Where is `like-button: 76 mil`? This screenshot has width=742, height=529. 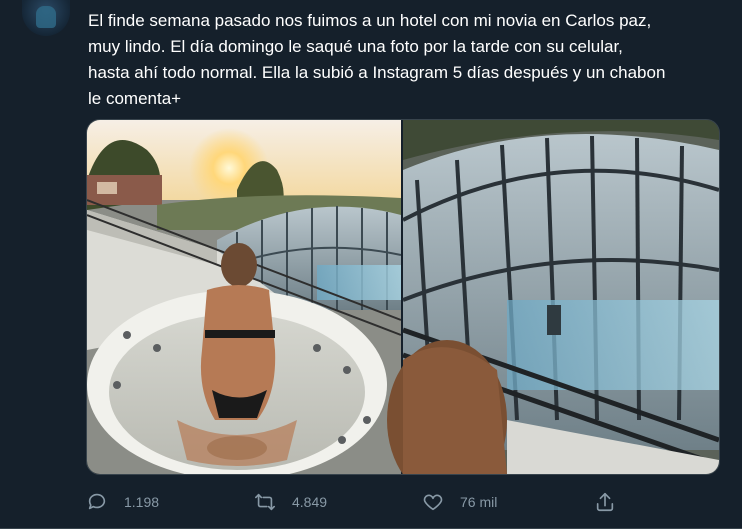 like-button: 76 mil is located at coordinates (459, 502).